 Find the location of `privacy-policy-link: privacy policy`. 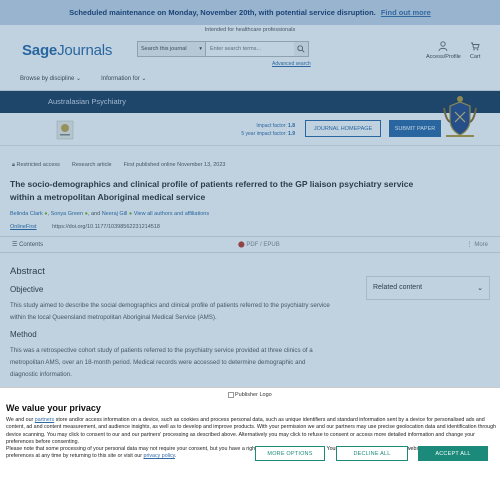

privacy-policy-link: privacy policy is located at coordinates (159, 456).